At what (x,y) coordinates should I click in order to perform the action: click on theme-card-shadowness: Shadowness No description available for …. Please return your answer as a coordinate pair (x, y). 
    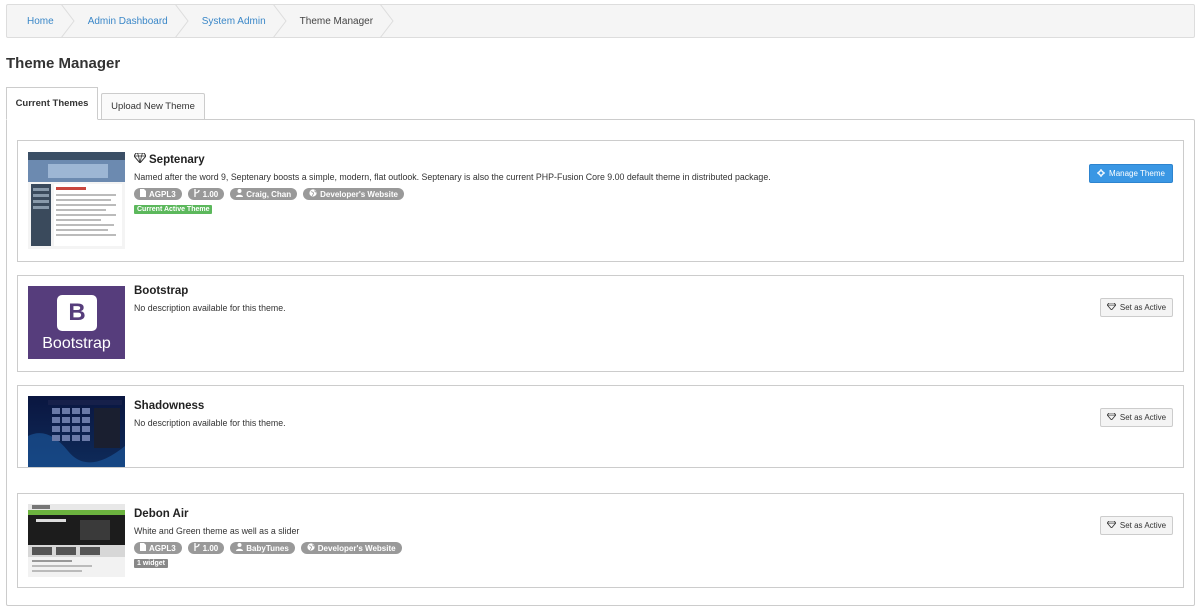
    Looking at the image, I should click on (600, 426).